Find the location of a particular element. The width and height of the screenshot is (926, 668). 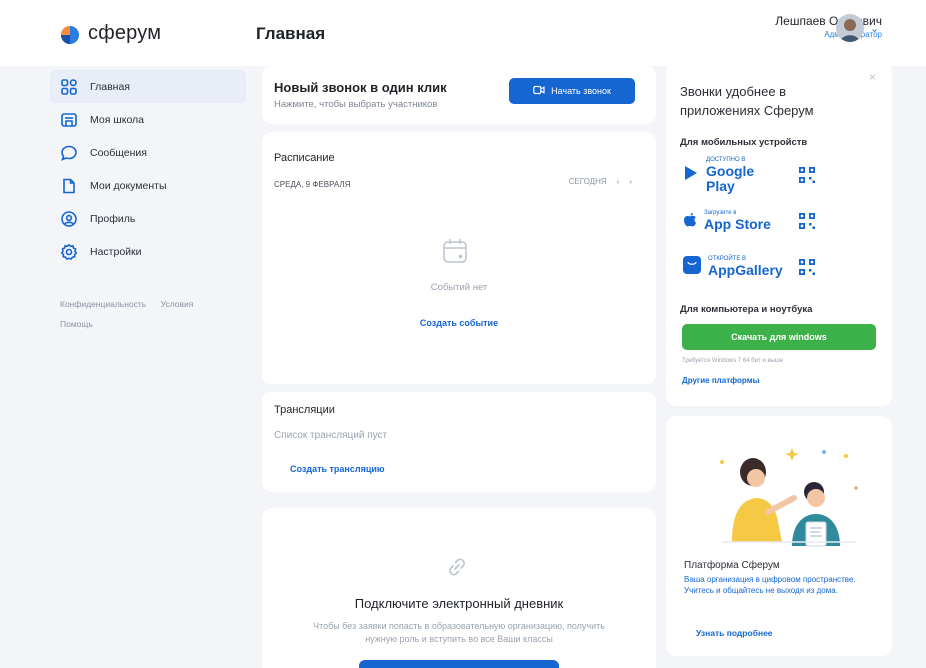

schedule-date: СРЕДА, 9 ФЕВРАЛЯ is located at coordinates (312, 184).